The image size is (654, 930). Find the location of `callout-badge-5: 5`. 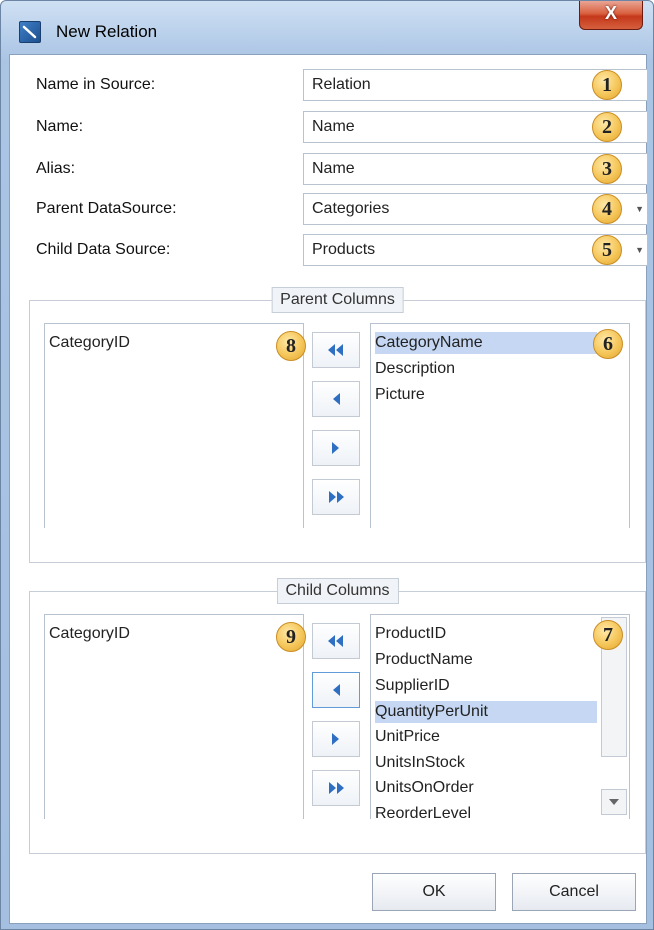

callout-badge-5: 5 is located at coordinates (607, 250).